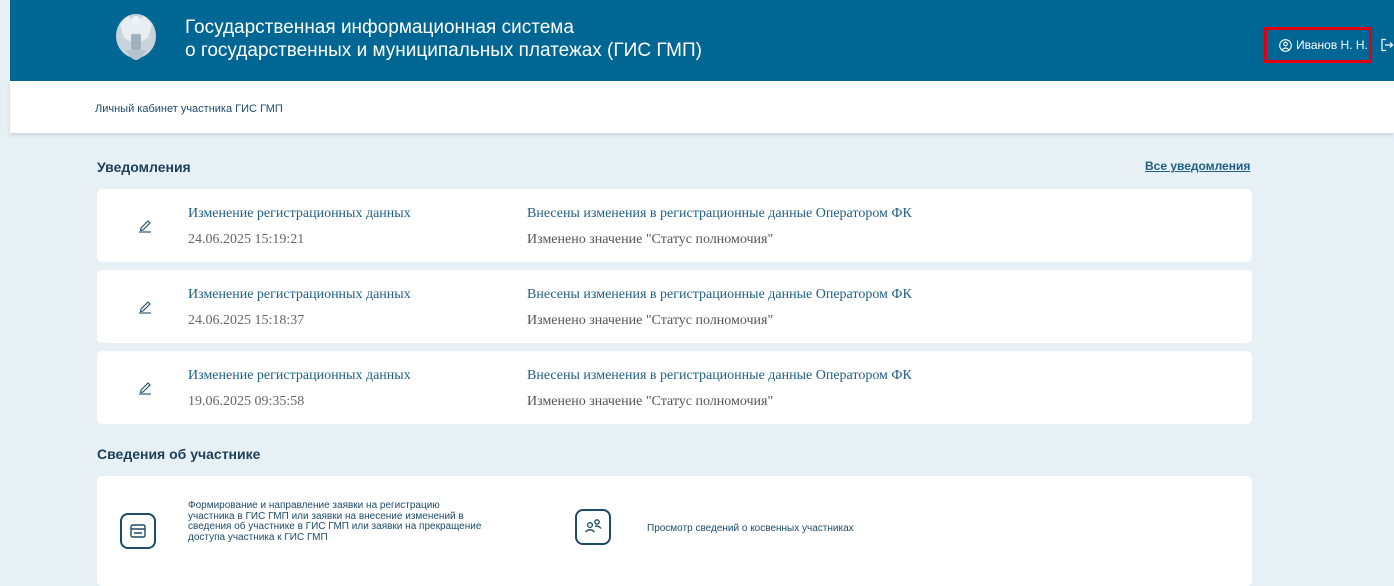 The image size is (1394, 586). Describe the element at coordinates (136, 37) in the screenshot. I see `coat-of-arms-logo` at that location.